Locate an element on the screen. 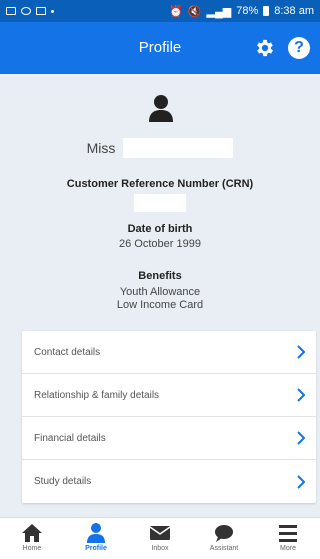  signal-icon: ▂▄▆ is located at coordinates (219, 11).